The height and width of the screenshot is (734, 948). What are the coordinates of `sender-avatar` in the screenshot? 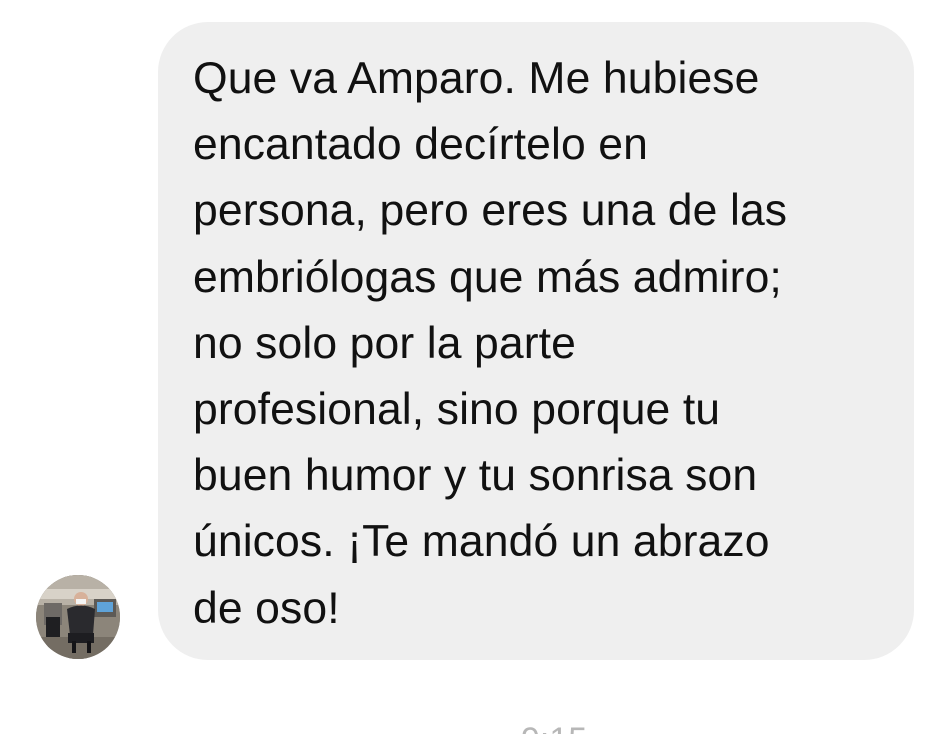 It's located at (78, 617).